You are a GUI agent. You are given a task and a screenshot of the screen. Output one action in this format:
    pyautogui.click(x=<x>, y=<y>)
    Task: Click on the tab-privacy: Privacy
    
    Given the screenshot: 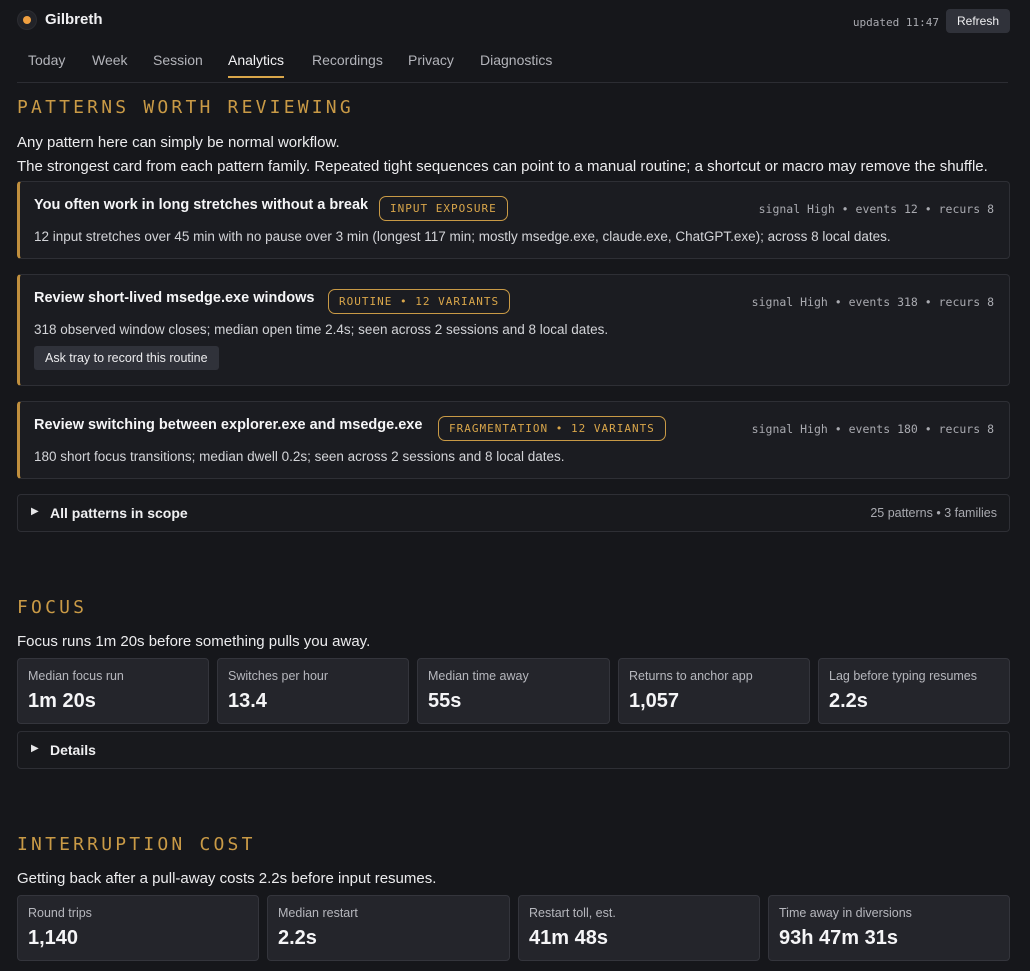 What is the action you would take?
    pyautogui.click(x=431, y=63)
    